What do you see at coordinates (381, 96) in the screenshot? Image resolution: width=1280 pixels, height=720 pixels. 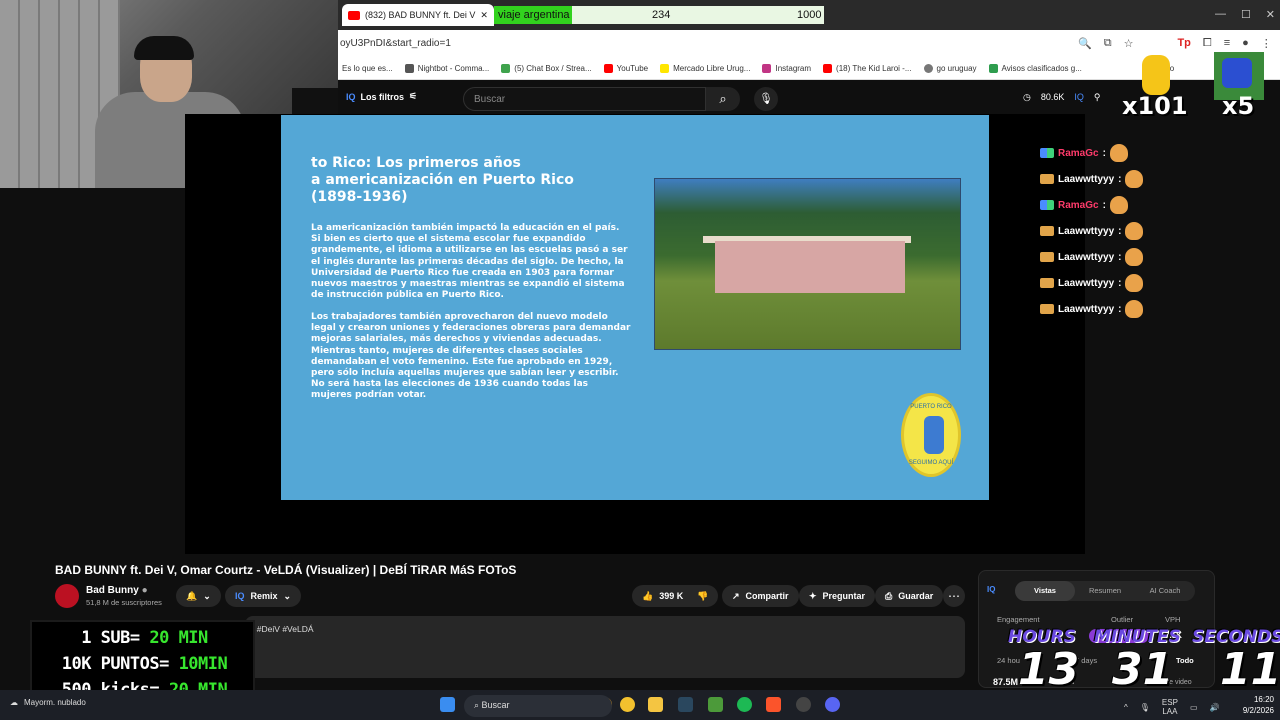 I see `filters-button: IQ Los filtros ⚟` at bounding box center [381, 96].